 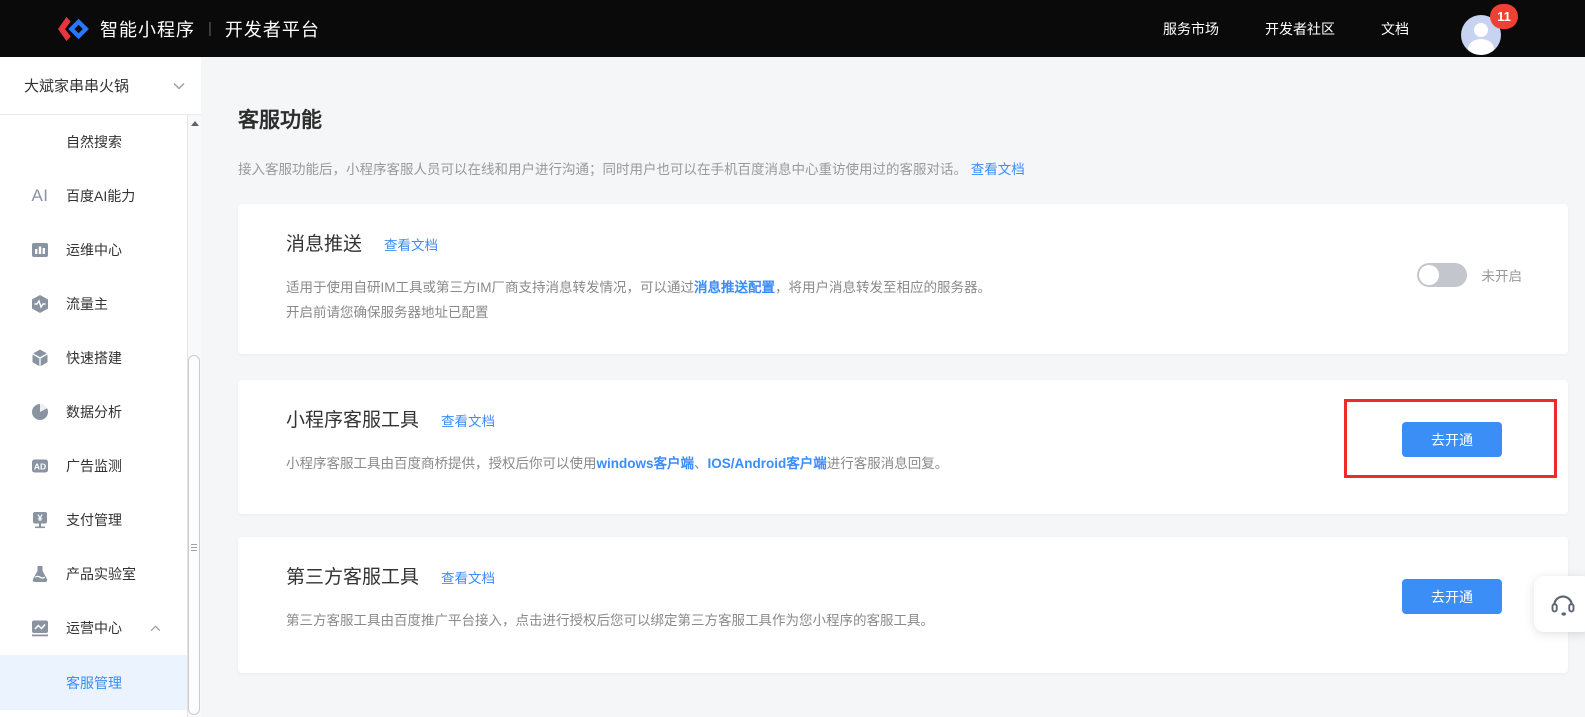 What do you see at coordinates (93, 142) in the screenshot?
I see `sidebar-item-natural-search: 自然搜索` at bounding box center [93, 142].